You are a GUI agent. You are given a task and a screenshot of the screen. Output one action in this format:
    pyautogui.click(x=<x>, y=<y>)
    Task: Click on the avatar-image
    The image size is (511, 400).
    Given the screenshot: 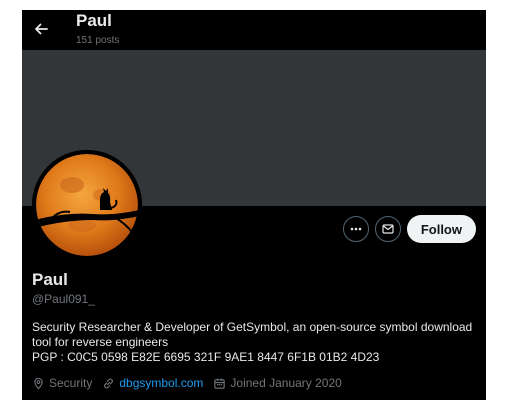 What is the action you would take?
    pyautogui.click(x=87, y=205)
    